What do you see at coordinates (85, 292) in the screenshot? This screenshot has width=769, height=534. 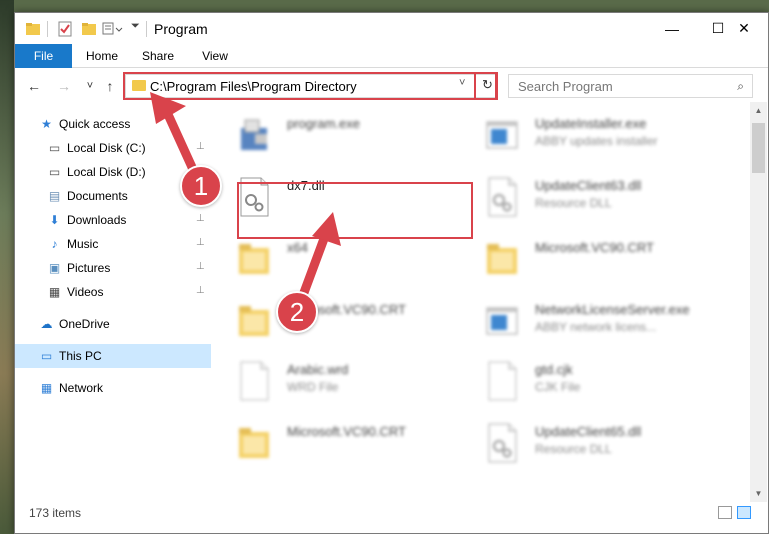 I see `sidebar-item-label: Videos` at bounding box center [85, 292].